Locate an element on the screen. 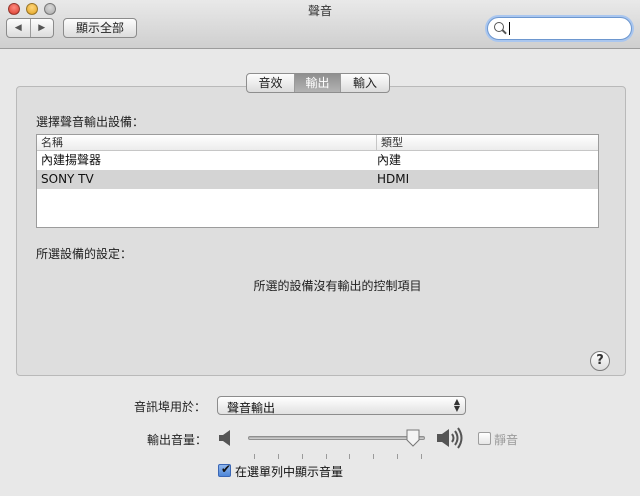 This screenshot has height=496, width=640. help-button: ? is located at coordinates (600, 361).